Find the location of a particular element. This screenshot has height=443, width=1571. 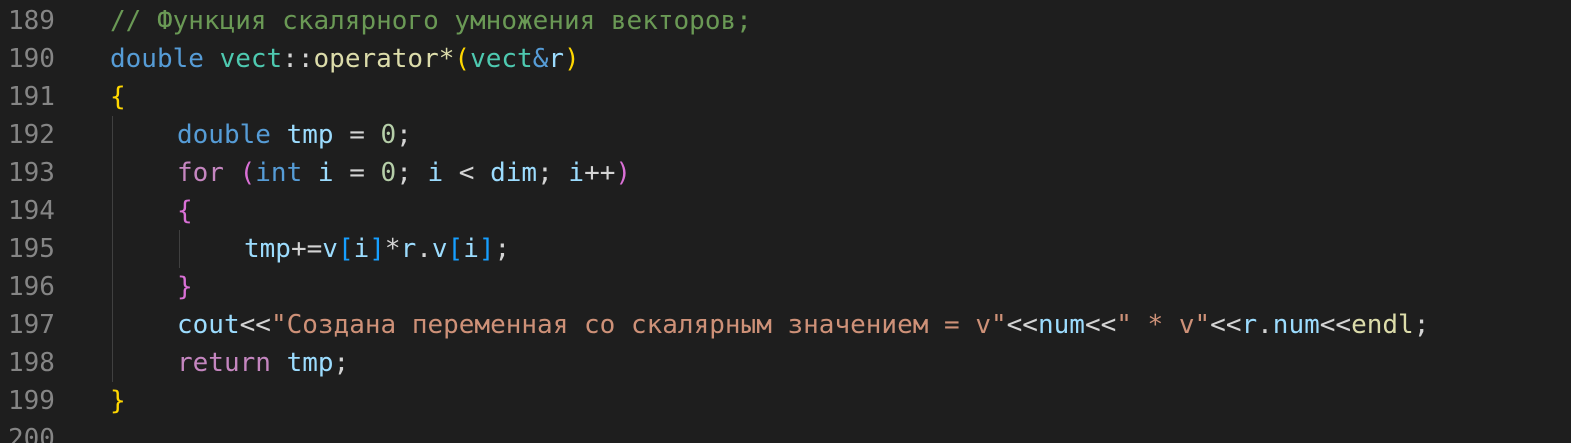

code-token: :: is located at coordinates (298, 59).